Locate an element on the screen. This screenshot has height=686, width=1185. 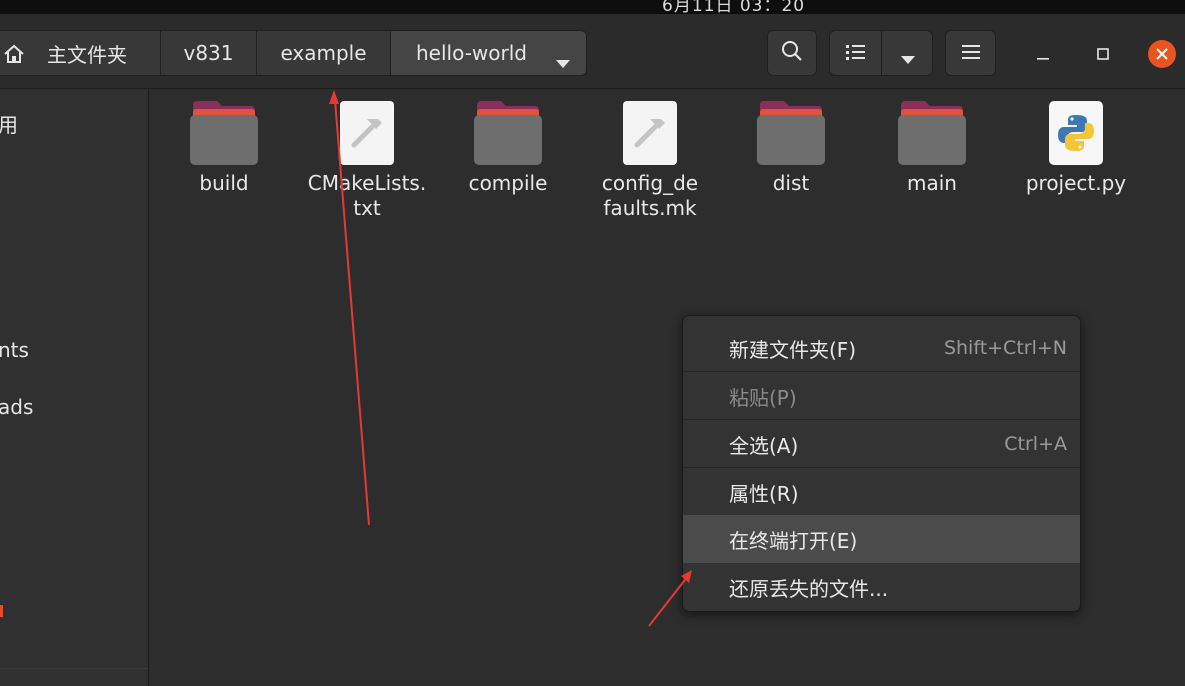
file-name: dist is located at coordinates (791, 183).